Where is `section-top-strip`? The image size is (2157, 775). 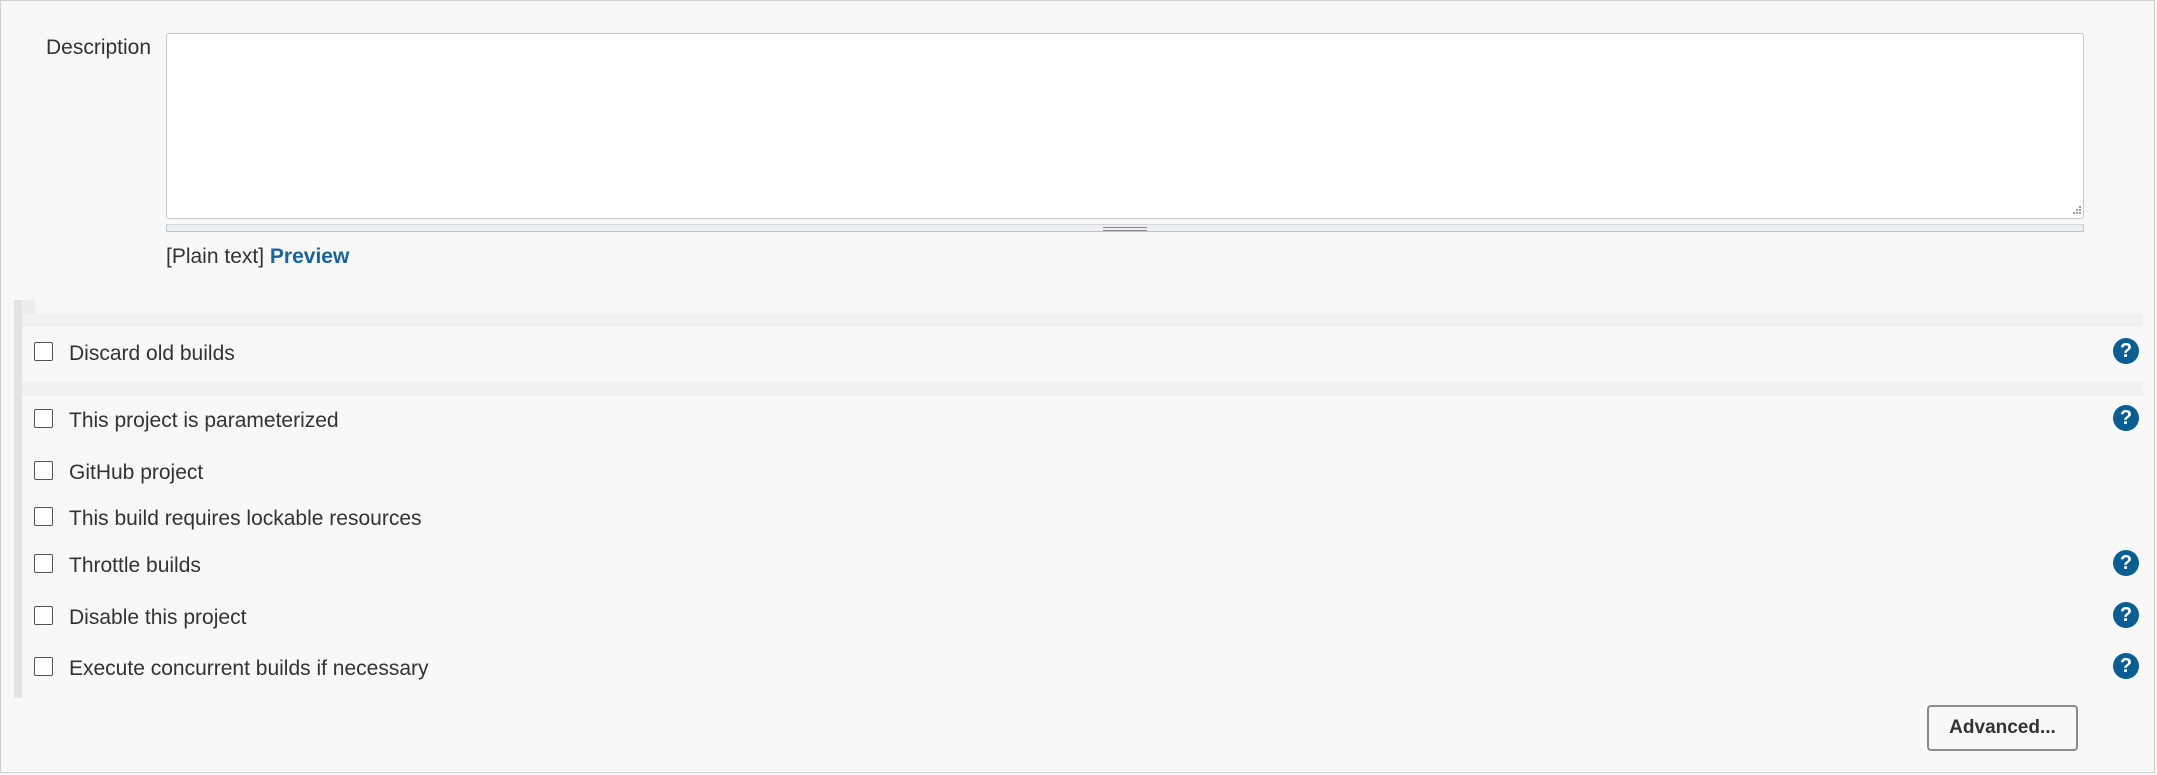 section-top-strip is located at coordinates (28, 307).